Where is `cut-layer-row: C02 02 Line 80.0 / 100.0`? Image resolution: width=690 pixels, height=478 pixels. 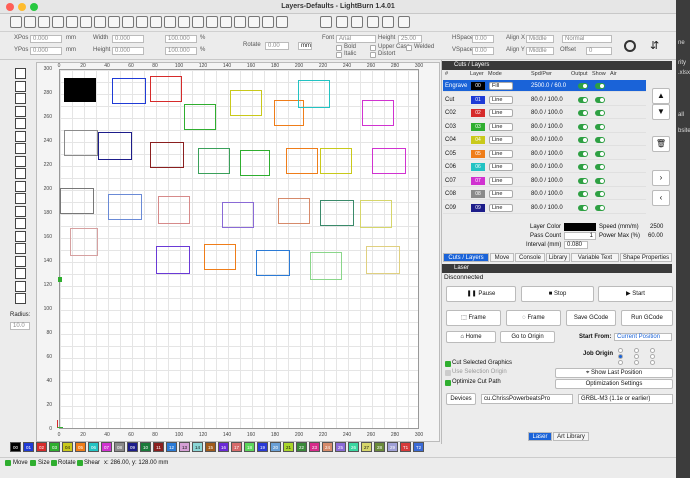 cut-layer-row: C02 02 Line 80.0 / 100.0 is located at coordinates (544, 113).